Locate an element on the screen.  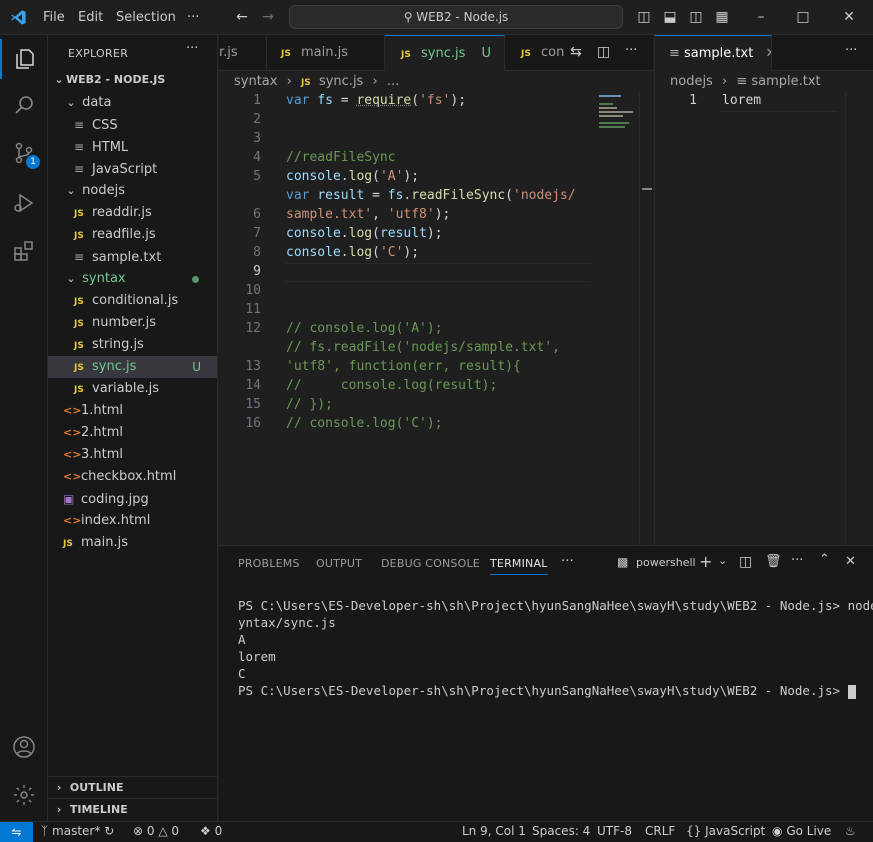
run-debug-icon is located at coordinates (24, 203).